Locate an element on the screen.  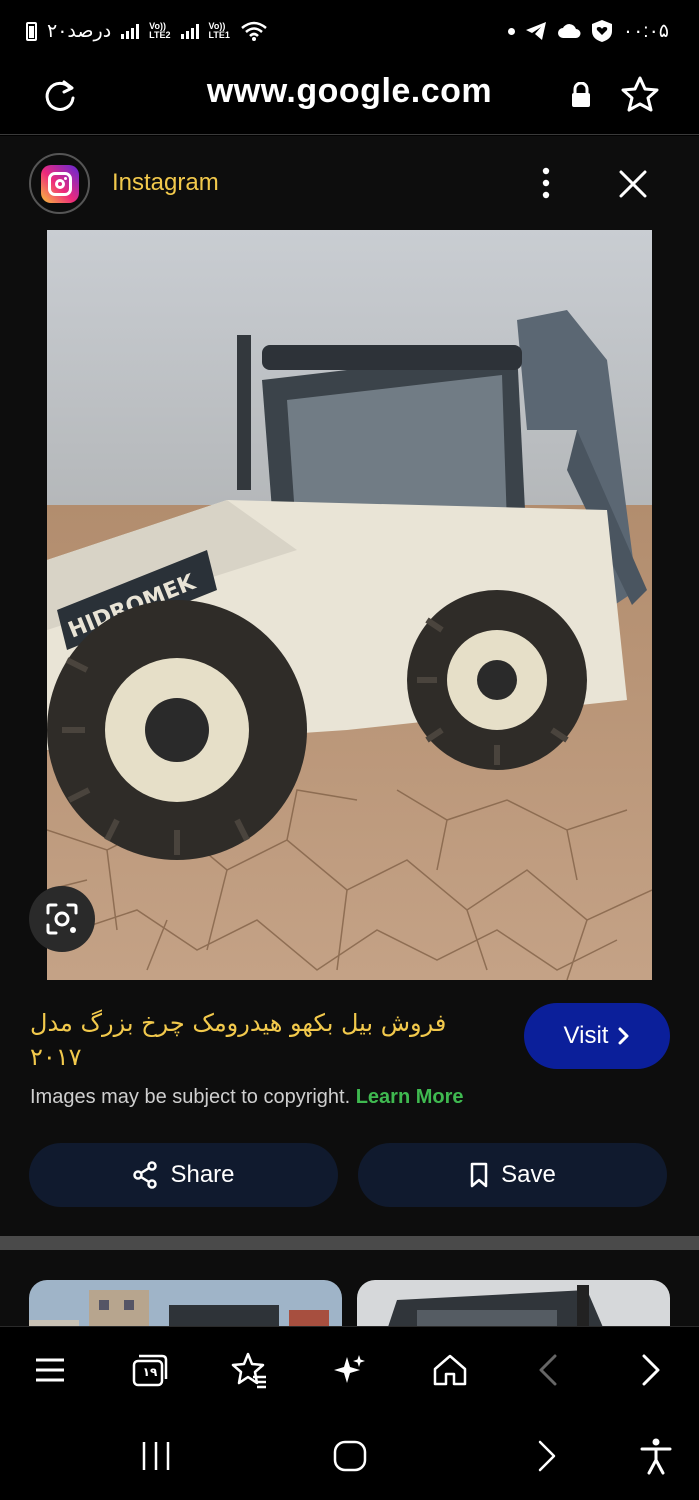
google-lens-button is located at coordinates (62, 919).